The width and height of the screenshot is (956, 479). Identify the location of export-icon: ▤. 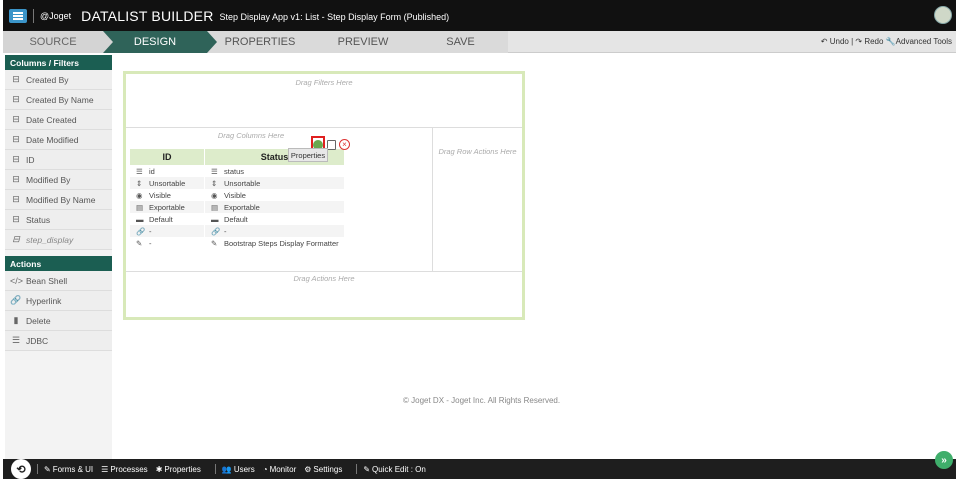
(215, 207).